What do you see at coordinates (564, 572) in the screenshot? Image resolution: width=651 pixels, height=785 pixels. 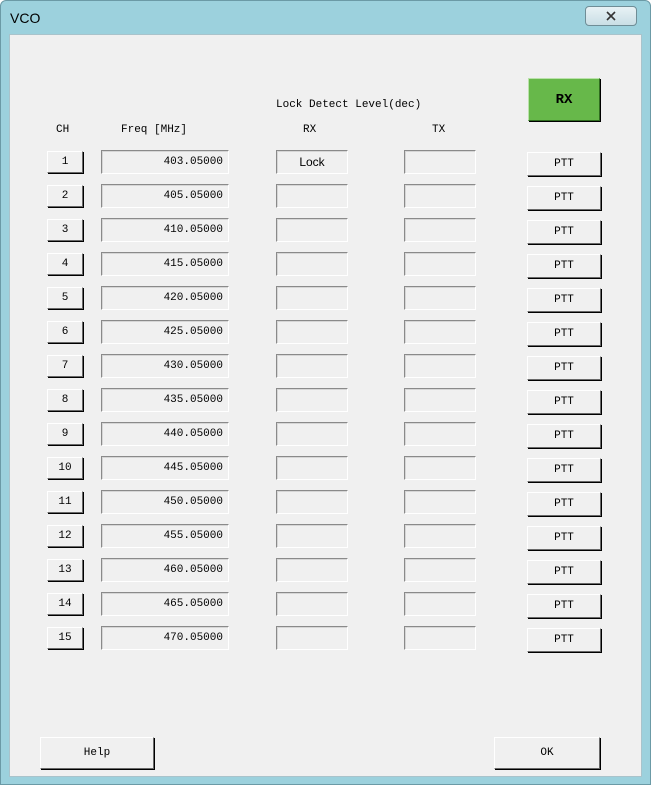 I see `ptt-button-13: PTT` at bounding box center [564, 572].